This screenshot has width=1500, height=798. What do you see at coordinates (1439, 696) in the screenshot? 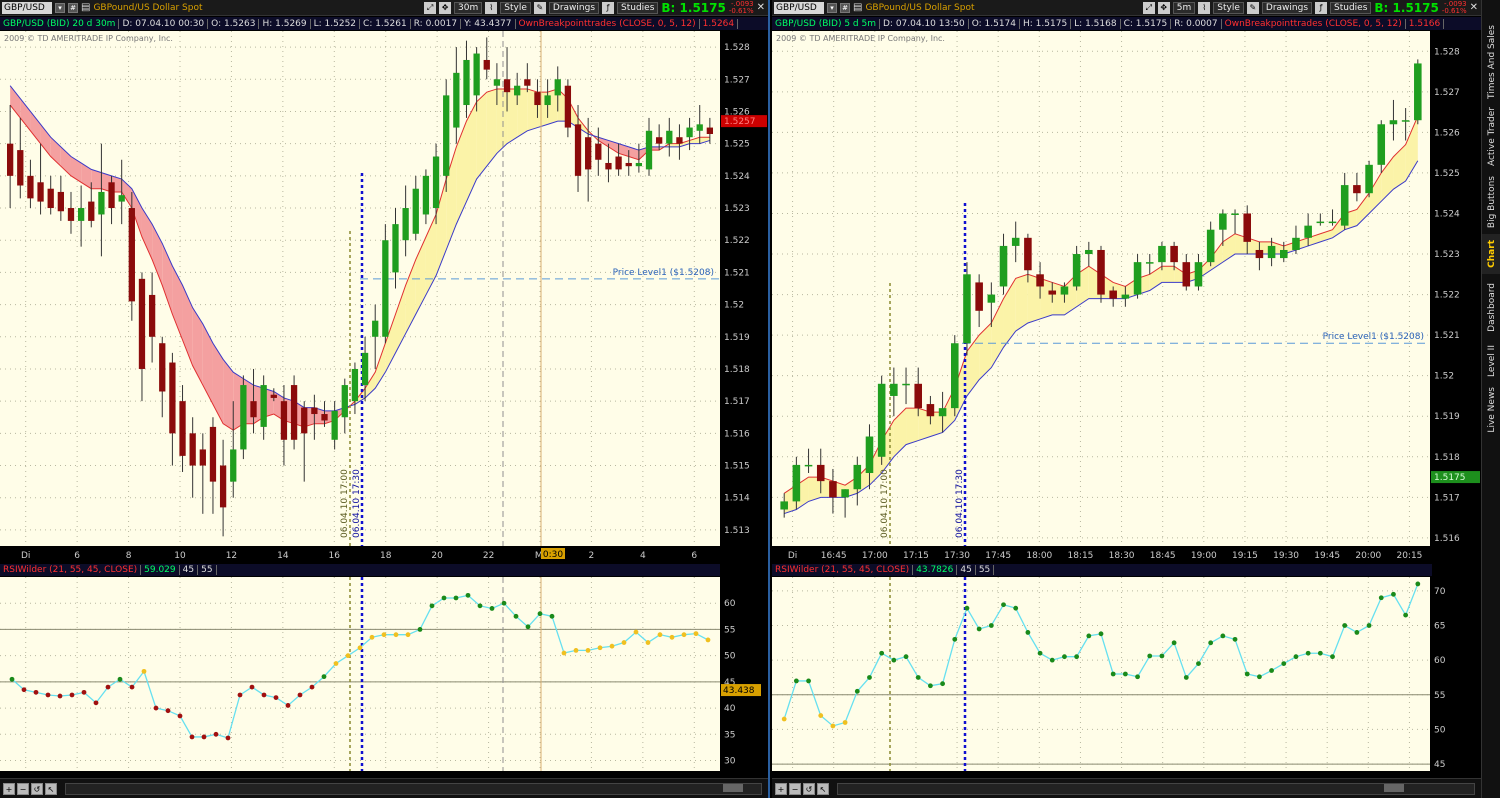
I see `right-rsi-tick: 55` at bounding box center [1439, 696].